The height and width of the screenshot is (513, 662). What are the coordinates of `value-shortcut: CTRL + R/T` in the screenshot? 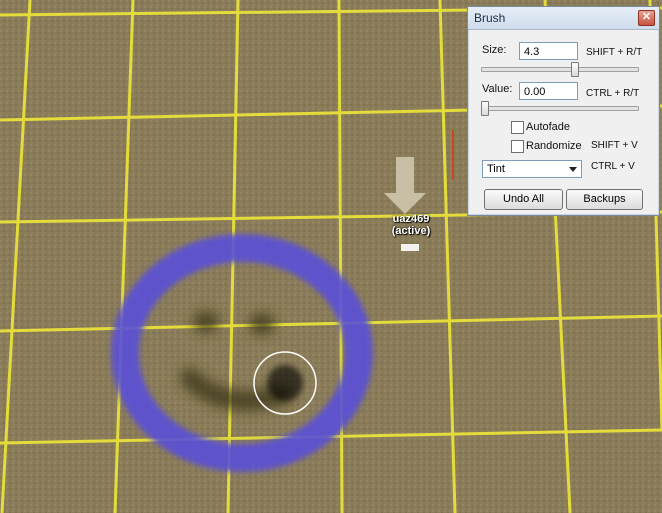 It's located at (613, 93).